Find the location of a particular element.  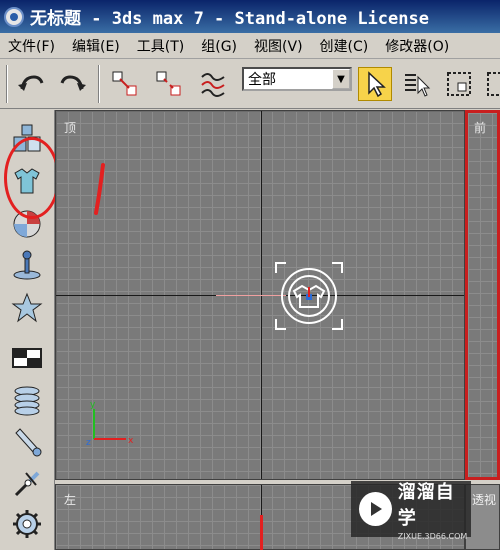

rectangular-selection-button is located at coordinates (459, 84).